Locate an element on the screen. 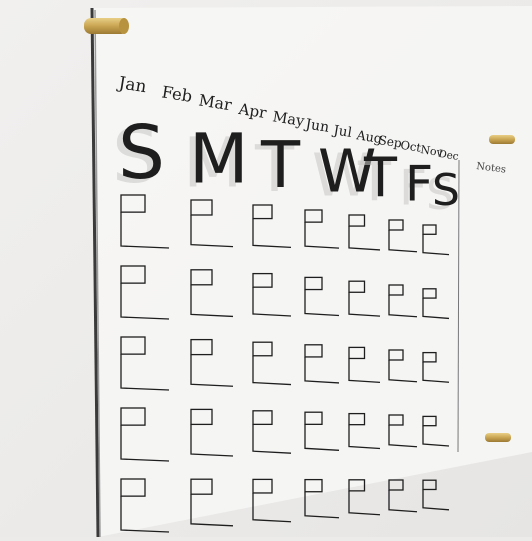 The height and width of the screenshot is (541, 532). standoff-right-lower is located at coordinates (498, 437).